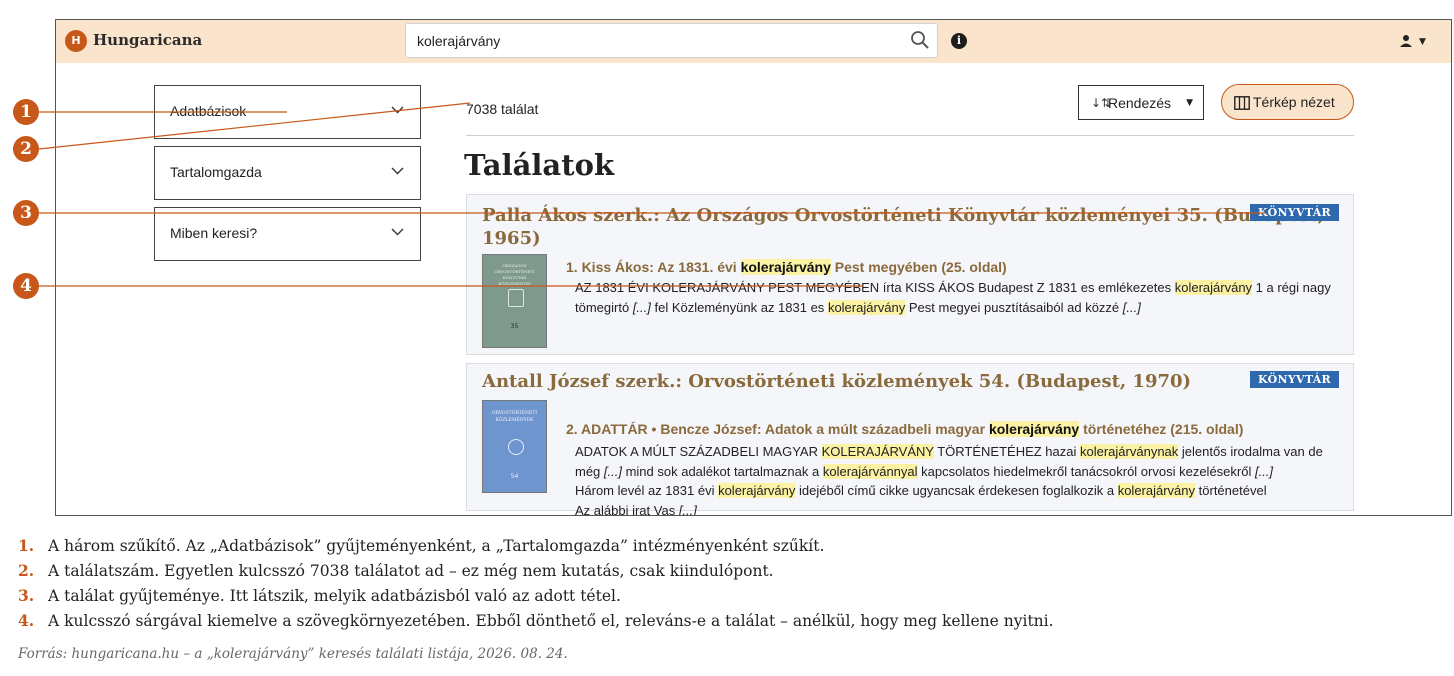 The height and width of the screenshot is (676, 1454). What do you see at coordinates (671, 40) in the screenshot?
I see `search-box: kolerajárvány` at bounding box center [671, 40].